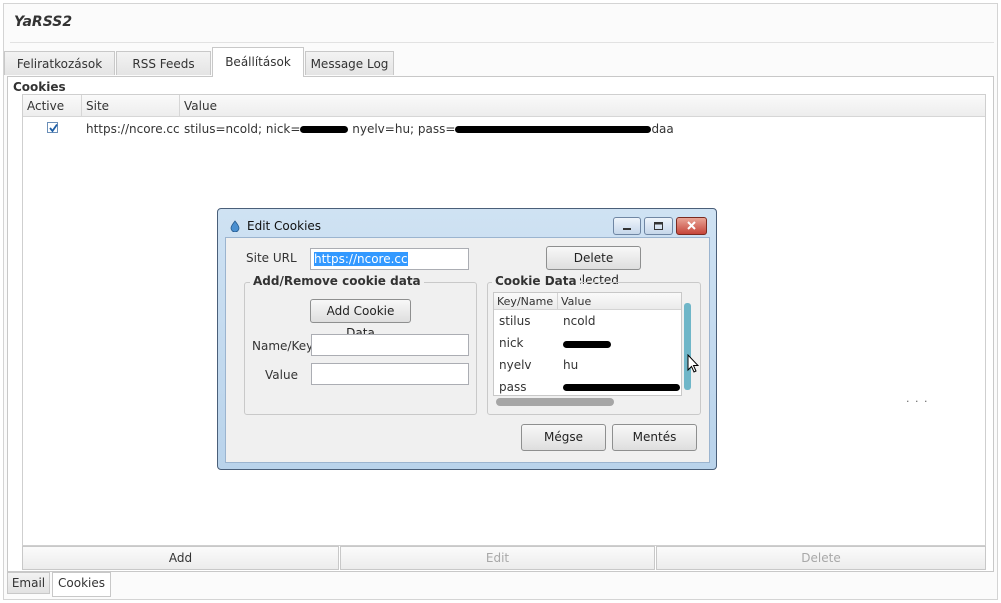  I want to click on tab-feliratkozasok: Feliratkozások, so click(59, 63).